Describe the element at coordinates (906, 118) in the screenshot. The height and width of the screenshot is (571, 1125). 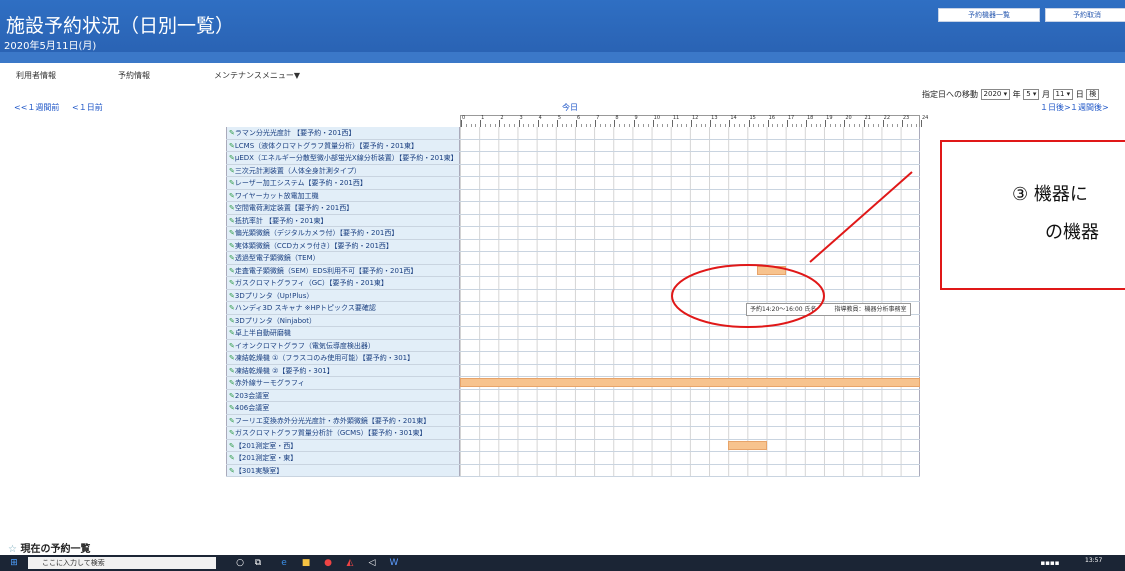
I see `ruler-hour-label: 23` at that location.